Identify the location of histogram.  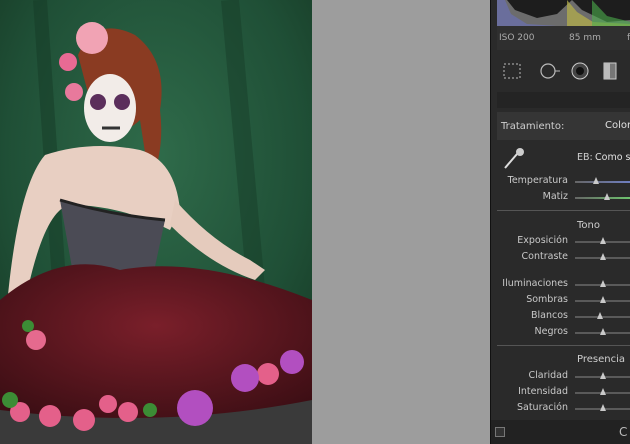
(563, 13).